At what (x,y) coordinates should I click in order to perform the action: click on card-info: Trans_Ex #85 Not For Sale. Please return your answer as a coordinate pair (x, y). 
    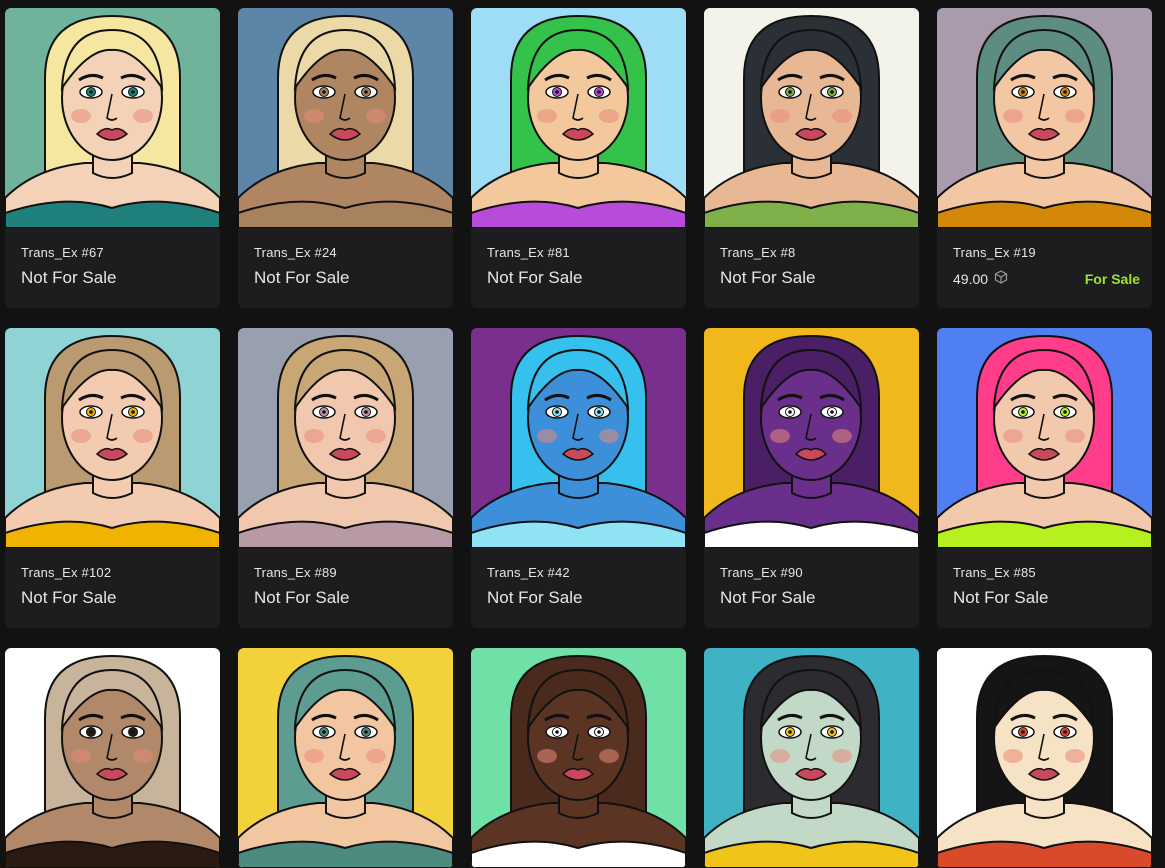
    Looking at the image, I should click on (1044, 588).